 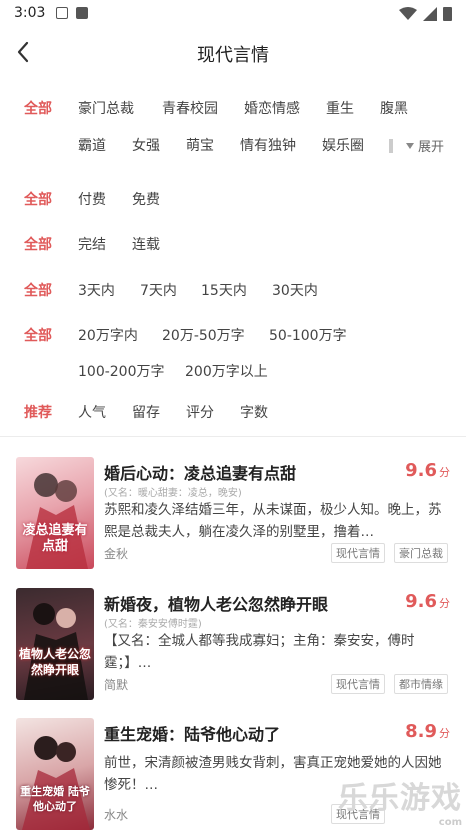 I want to click on filter-pay-all: 全部, so click(x=38, y=199).